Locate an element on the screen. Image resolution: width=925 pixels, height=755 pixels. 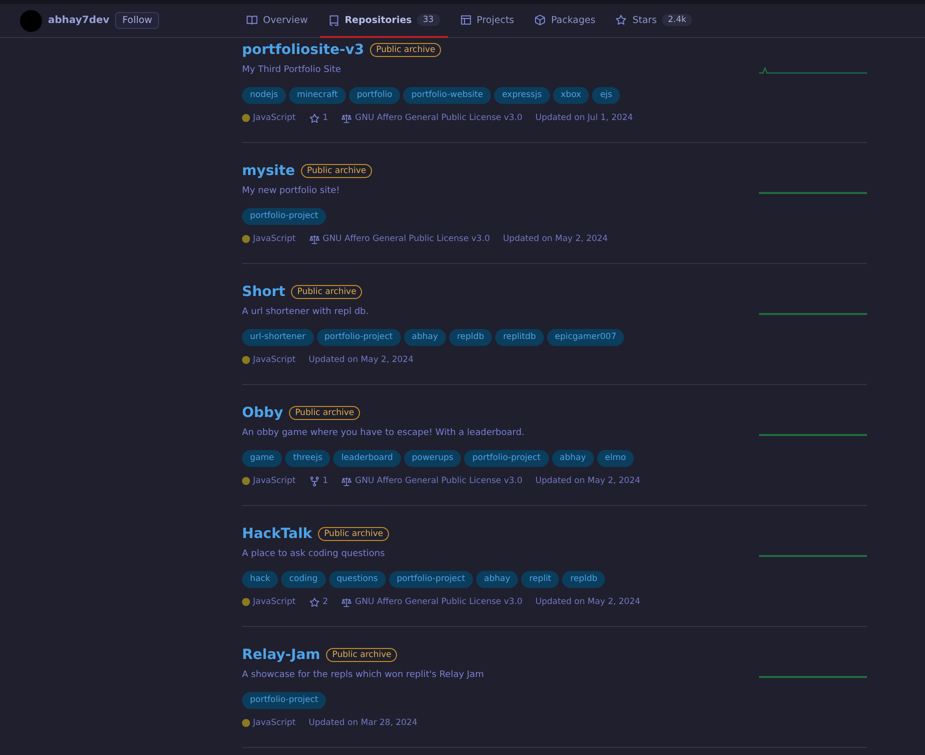
repo-description: My new portfolio site! is located at coordinates (291, 191).